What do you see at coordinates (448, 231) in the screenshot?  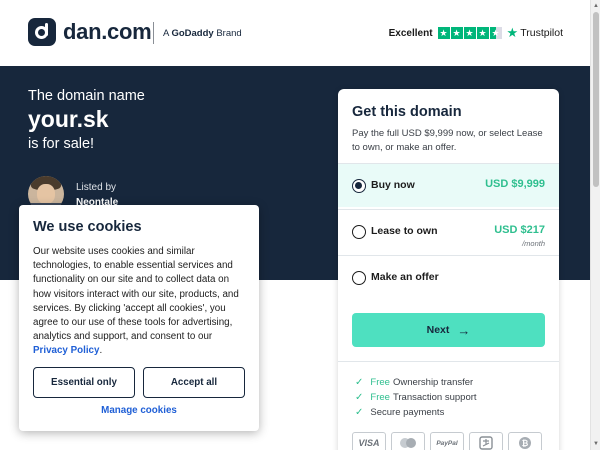 I see `option-lease-to-own: Lease to own USD $217 /month` at bounding box center [448, 231].